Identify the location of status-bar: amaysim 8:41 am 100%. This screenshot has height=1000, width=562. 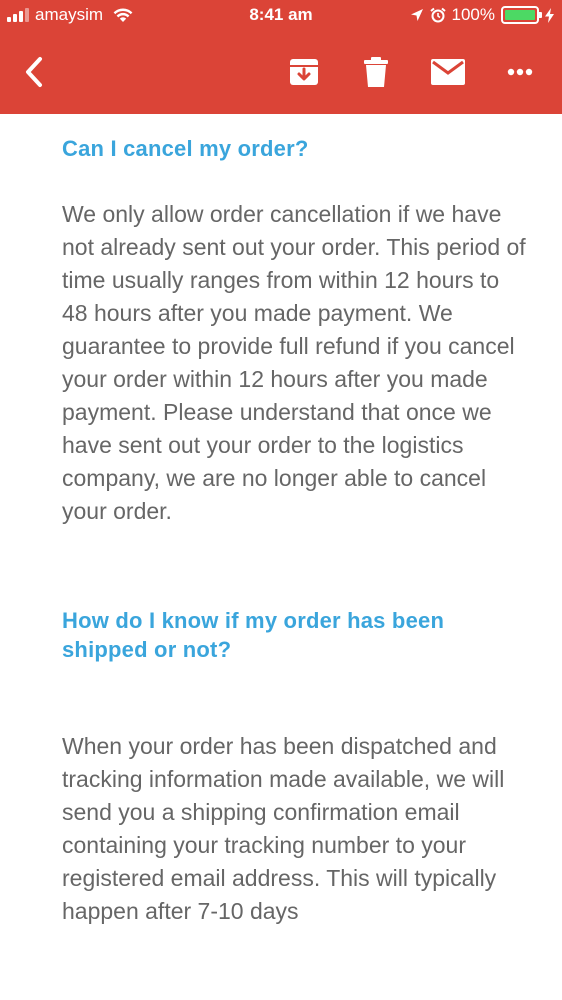
(281, 16).